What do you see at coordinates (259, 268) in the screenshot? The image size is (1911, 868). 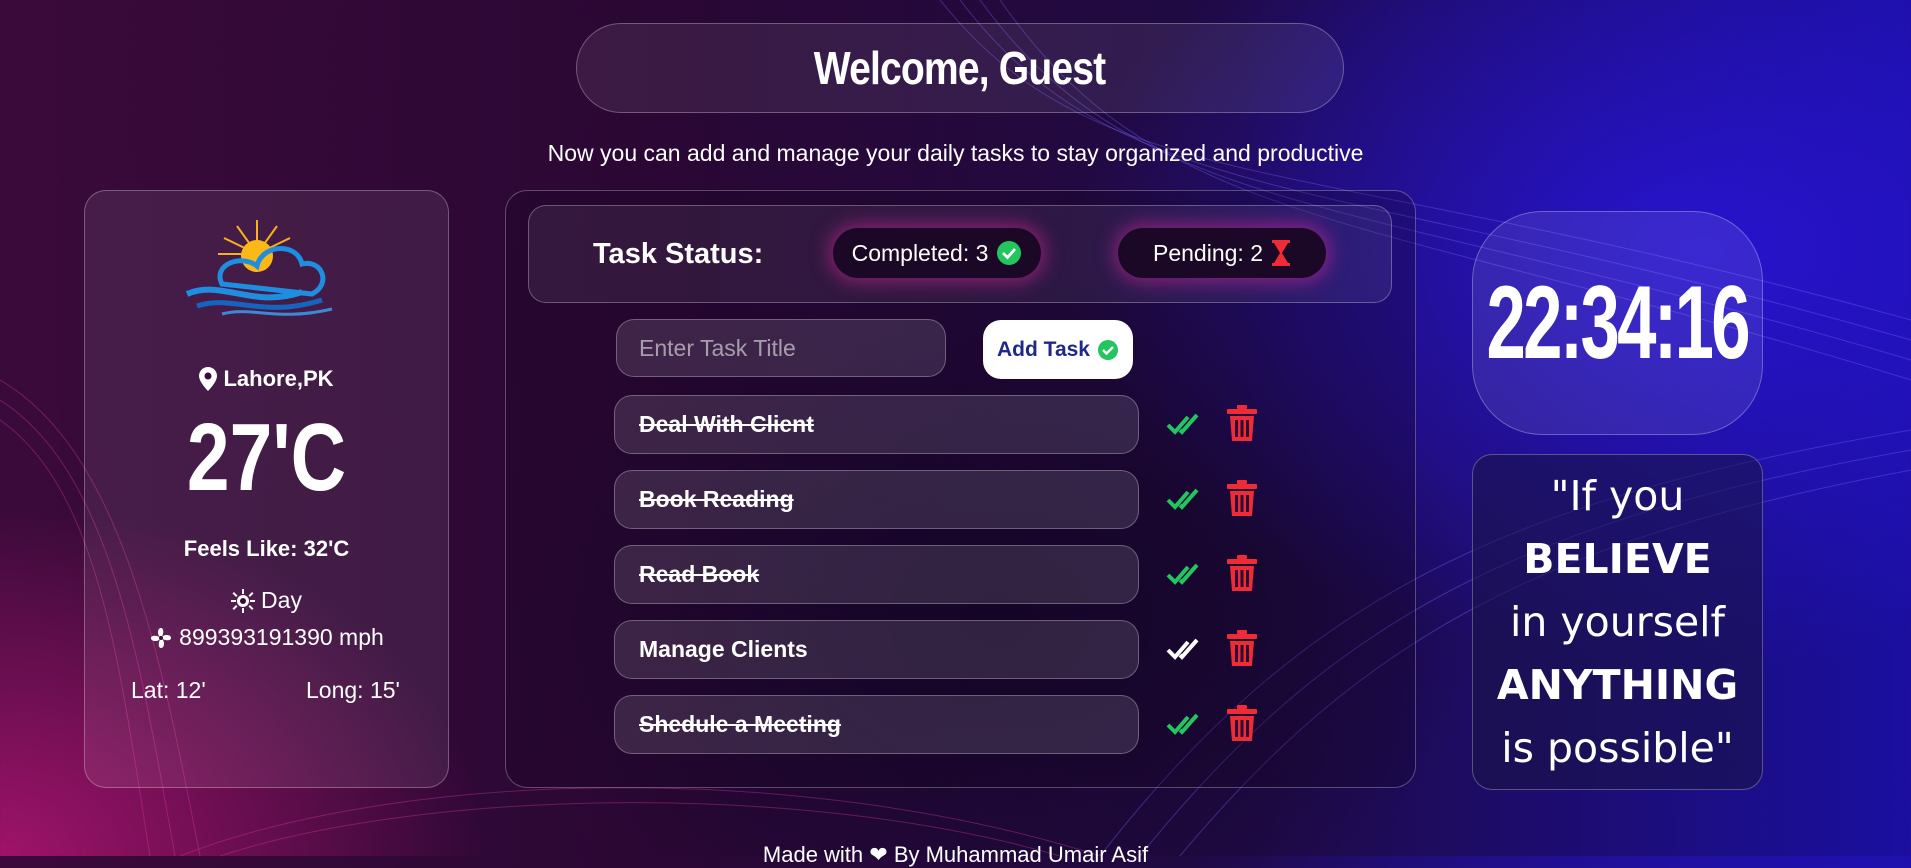 I see `weather-logo-icon` at bounding box center [259, 268].